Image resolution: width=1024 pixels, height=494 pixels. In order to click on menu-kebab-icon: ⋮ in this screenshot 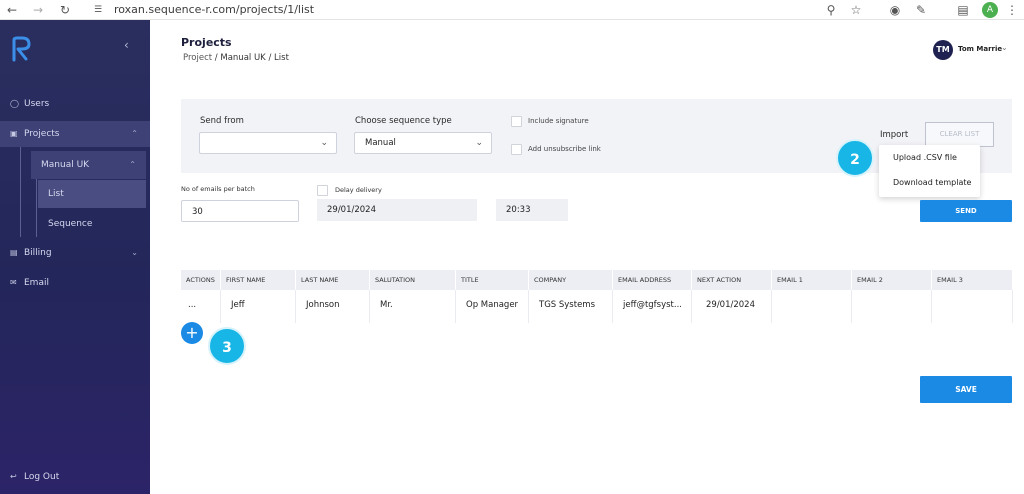, I will do `click(1012, 10)`.